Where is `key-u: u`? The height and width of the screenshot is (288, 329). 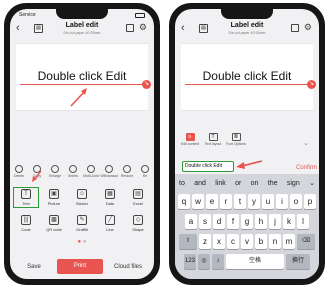 key-u: u is located at coordinates (268, 201).